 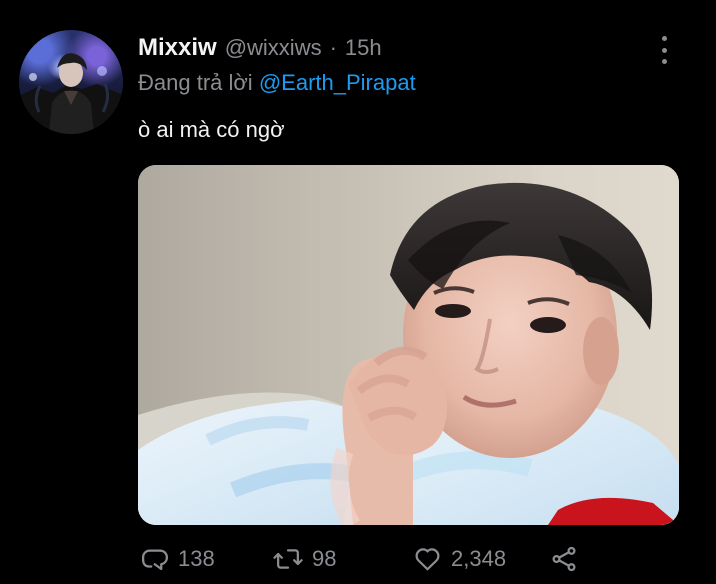 What do you see at coordinates (427, 559) in the screenshot?
I see `heart-icon` at bounding box center [427, 559].